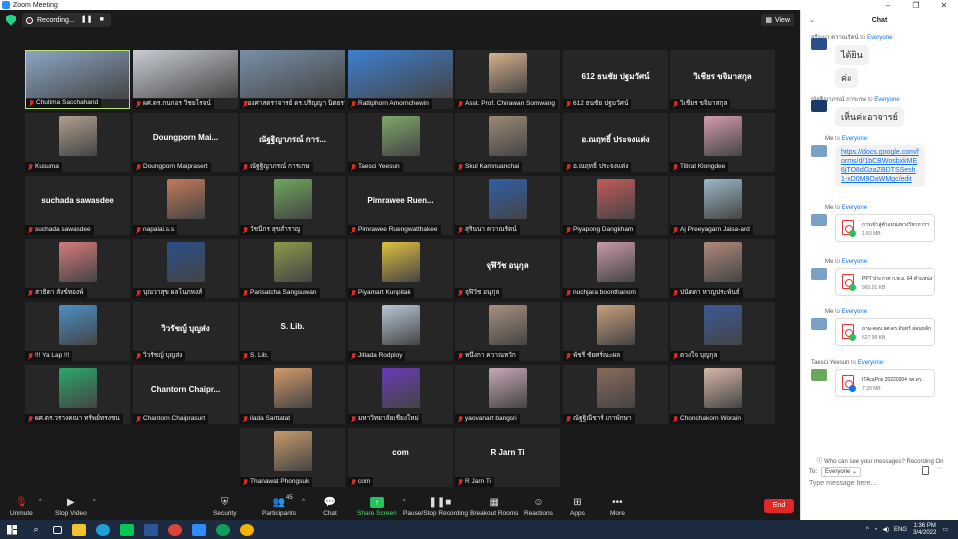 Image resolution: width=958 pixels, height=539 pixels. I want to click on participant-tile: R Jarn Ti R Jarn Ti, so click(507, 457).